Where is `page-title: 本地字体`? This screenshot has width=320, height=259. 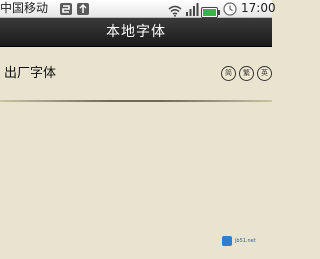 page-title: 本地字体 is located at coordinates (136, 32).